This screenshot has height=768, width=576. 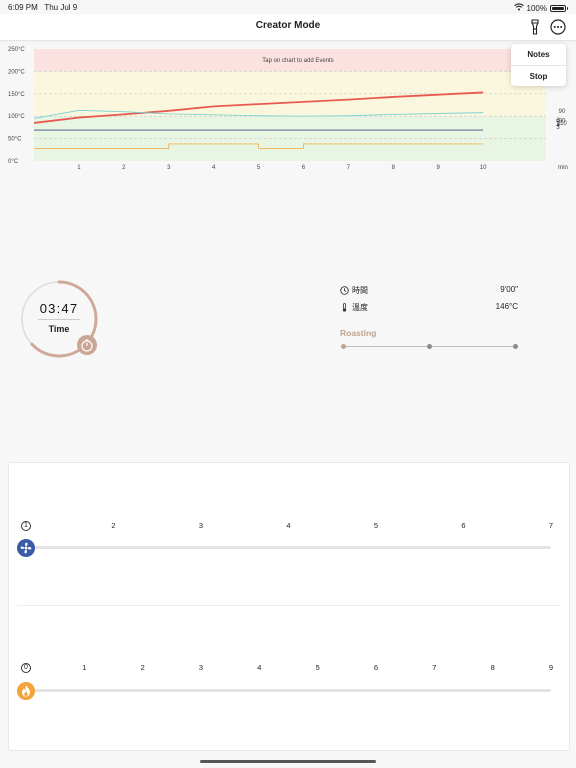 What do you see at coordinates (16, 50) in the screenshot?
I see `chart-y-tick: 250°C` at bounding box center [16, 50].